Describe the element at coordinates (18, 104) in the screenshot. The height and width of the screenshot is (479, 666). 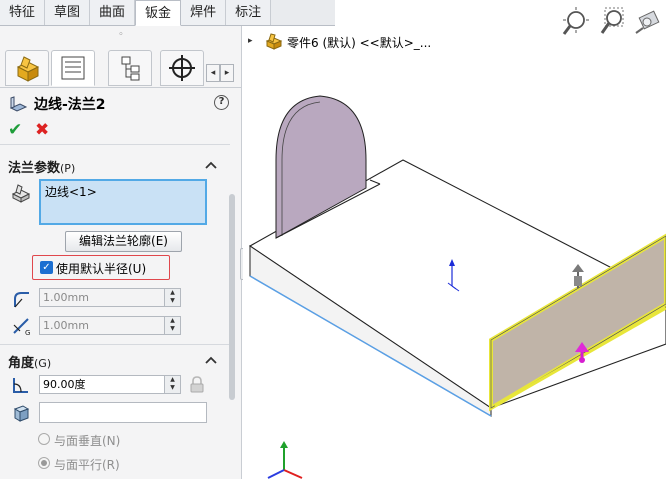
I see `edge-flange-icon` at that location.